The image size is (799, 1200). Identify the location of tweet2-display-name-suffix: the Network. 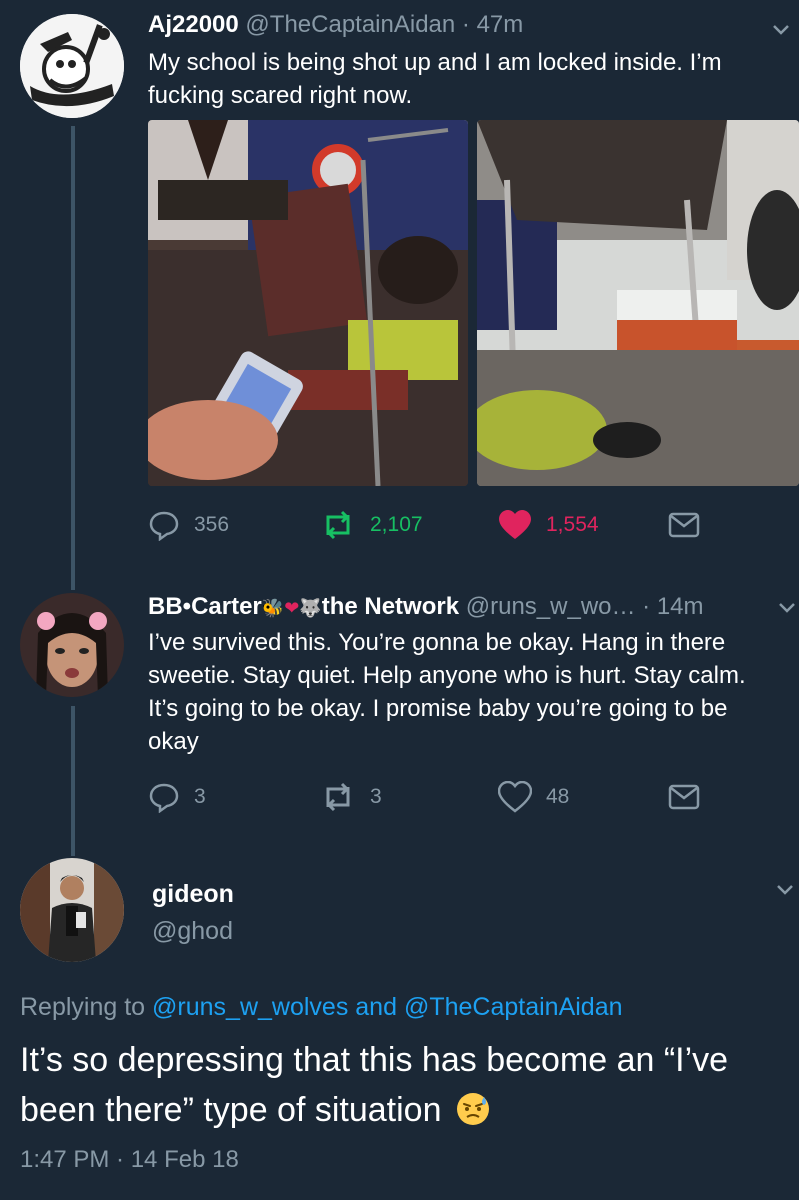
(390, 606).